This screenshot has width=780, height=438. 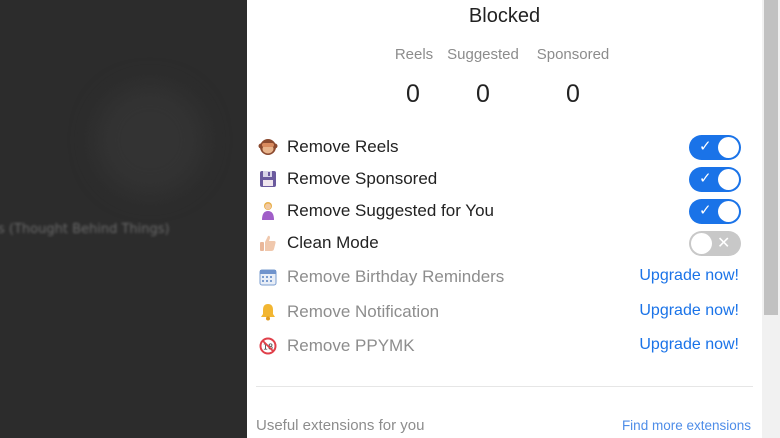 What do you see at coordinates (504, 243) in the screenshot?
I see `setting-clean-mode: Clean Mode ✕` at bounding box center [504, 243].